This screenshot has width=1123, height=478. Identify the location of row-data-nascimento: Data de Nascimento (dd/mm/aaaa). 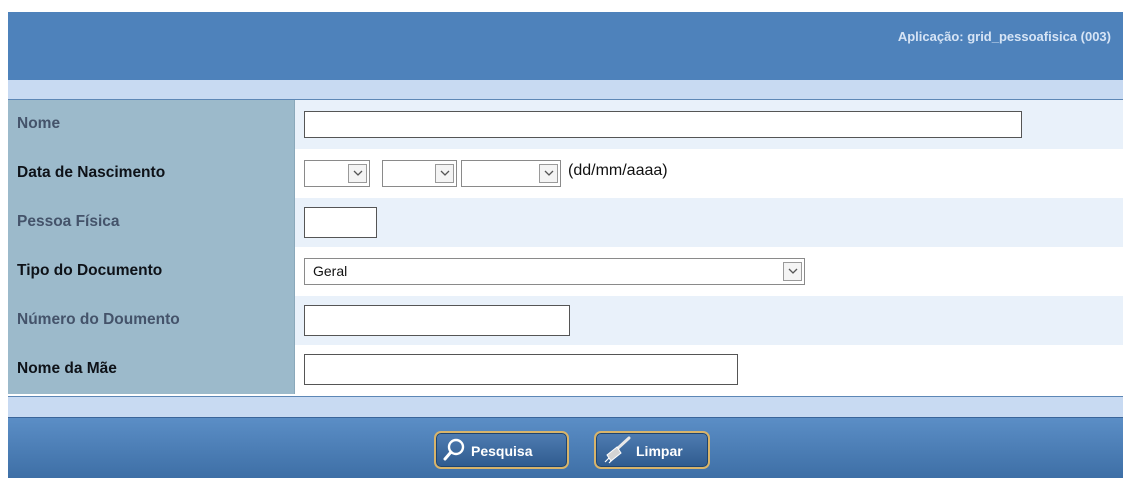
(565, 173).